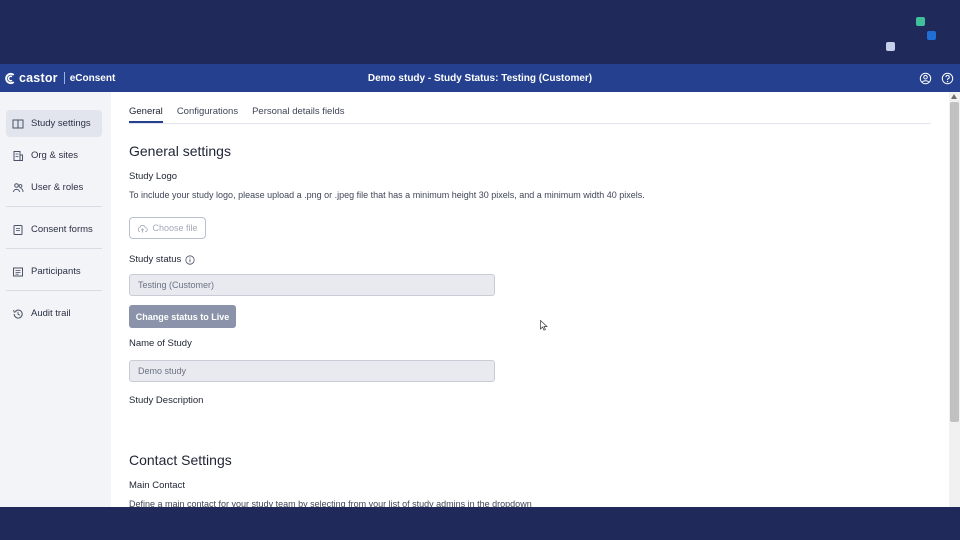 The image size is (960, 540). What do you see at coordinates (160, 343) in the screenshot?
I see `name-of-study-label: Name of Study` at bounding box center [160, 343].